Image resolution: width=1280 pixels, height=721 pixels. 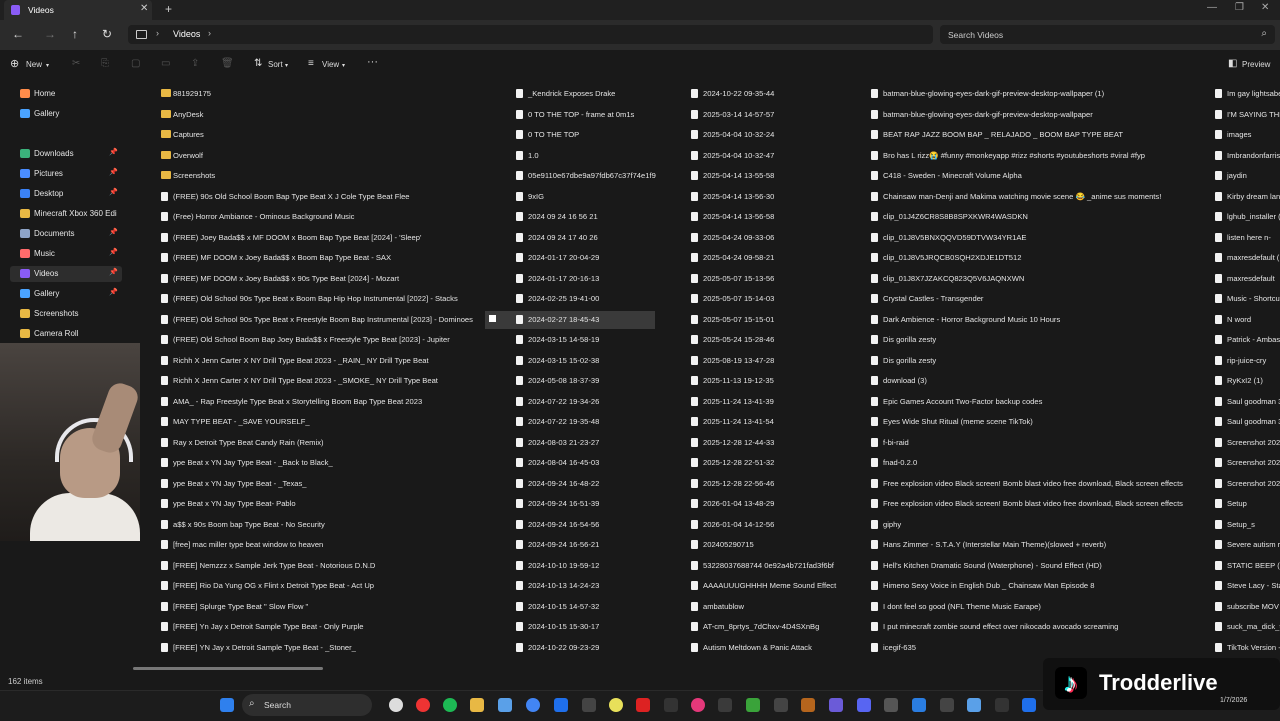 I want to click on edge-icon, so click(x=561, y=705).